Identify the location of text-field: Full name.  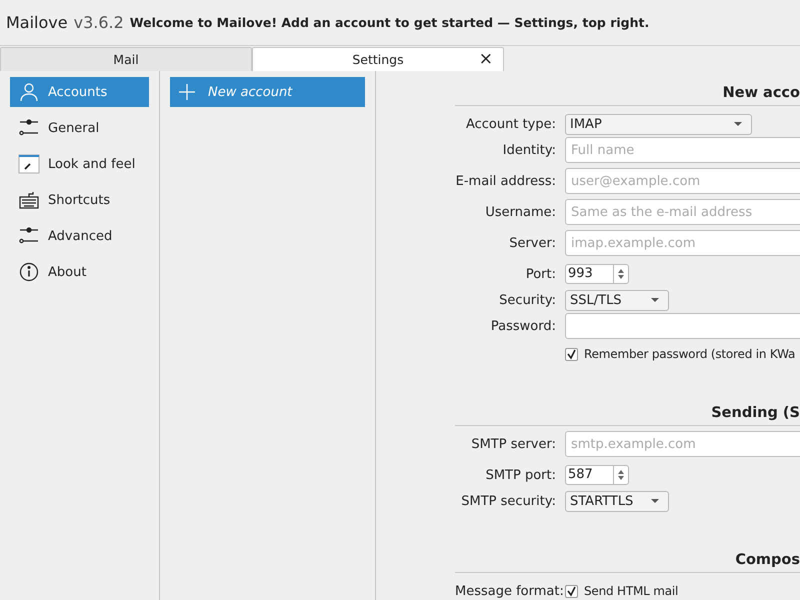
(682, 150).